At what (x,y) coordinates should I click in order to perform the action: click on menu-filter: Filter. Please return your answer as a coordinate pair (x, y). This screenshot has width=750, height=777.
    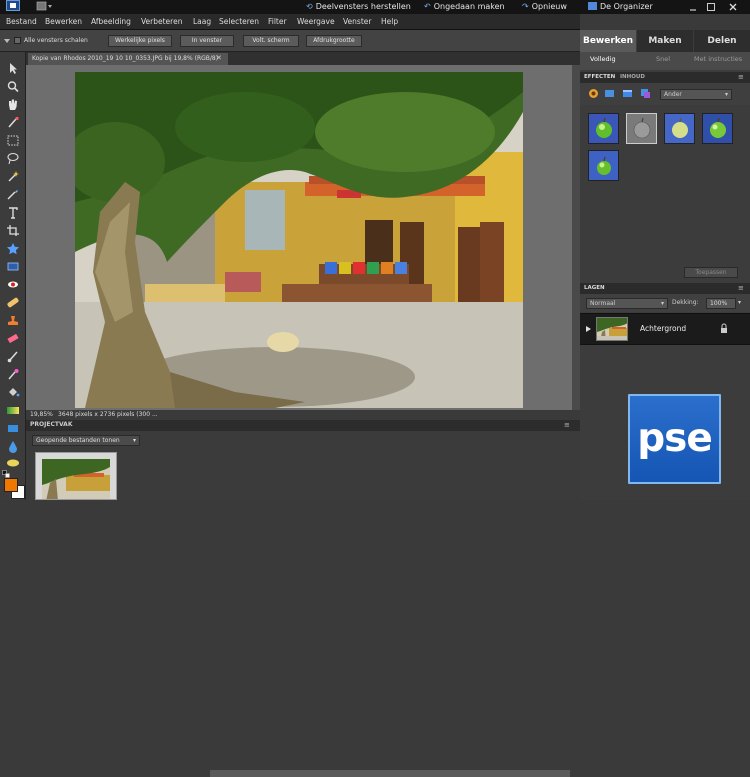
    Looking at the image, I should click on (277, 21).